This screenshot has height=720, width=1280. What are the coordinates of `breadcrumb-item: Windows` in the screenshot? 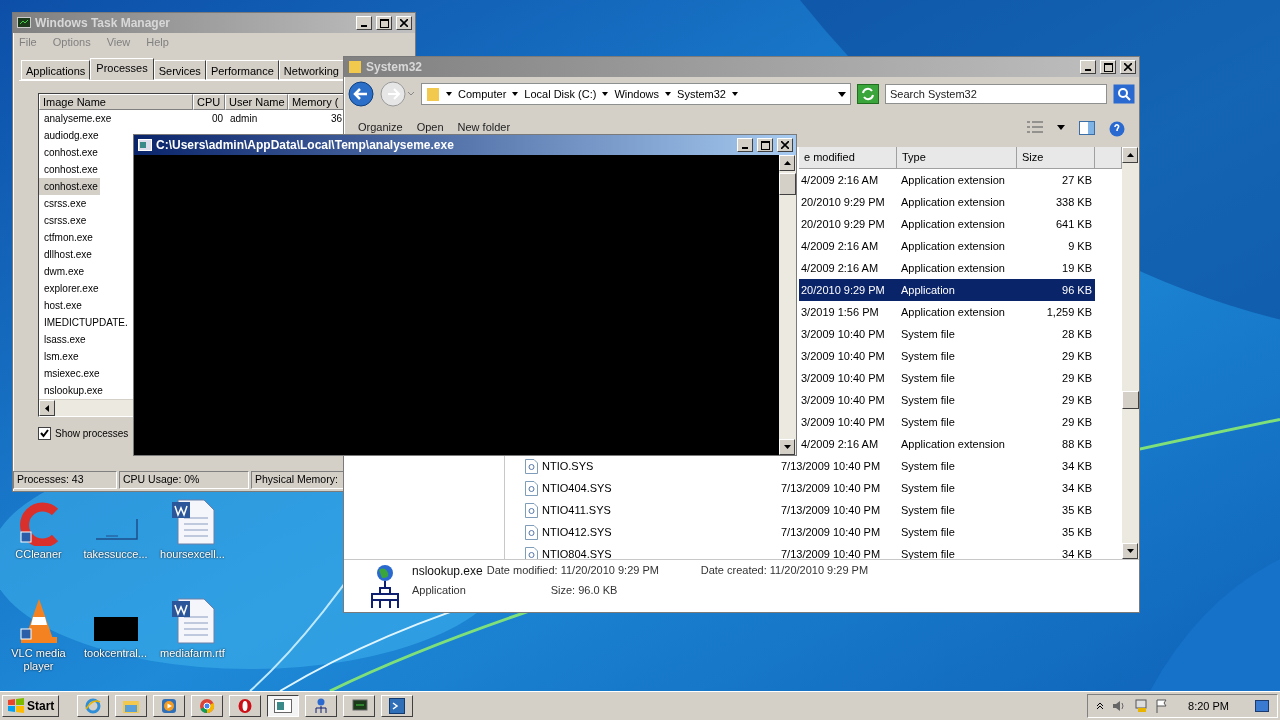 It's located at (637, 94).